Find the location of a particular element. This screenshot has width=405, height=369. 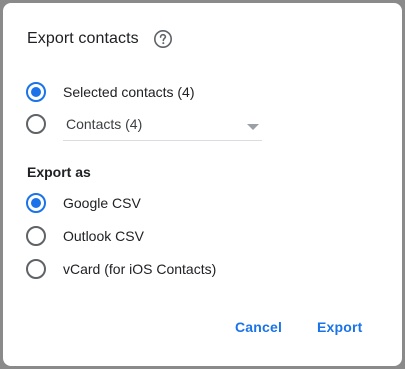

contacts-label-dropdown: Contacts (4) is located at coordinates (162, 125).